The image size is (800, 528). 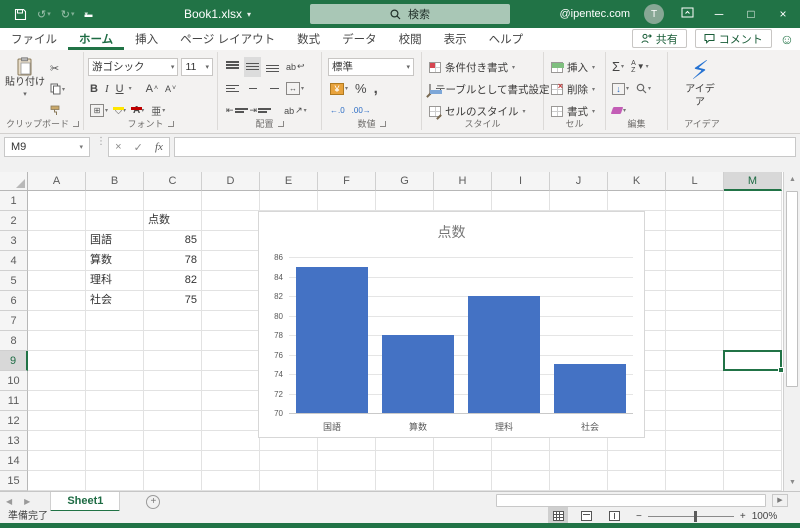 What do you see at coordinates (231, 381) in the screenshot?
I see `cell-D10` at bounding box center [231, 381].